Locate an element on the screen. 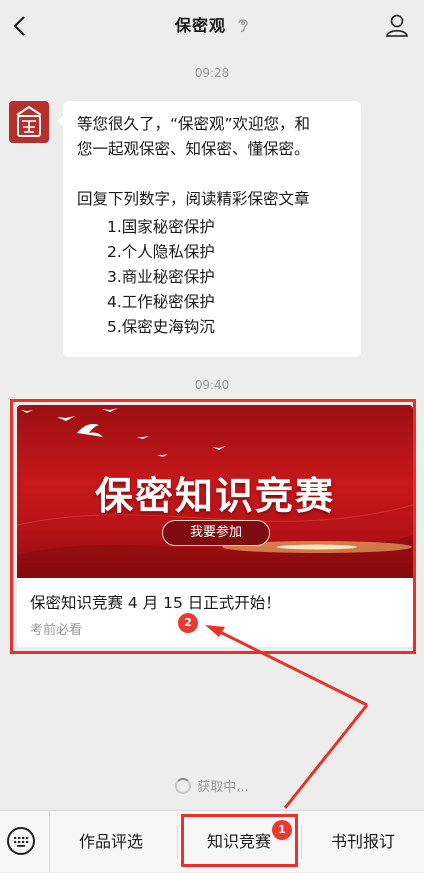 The image size is (424, 873). message-line: 回复下列数字，阅读精彩保密文章 is located at coordinates (193, 199).